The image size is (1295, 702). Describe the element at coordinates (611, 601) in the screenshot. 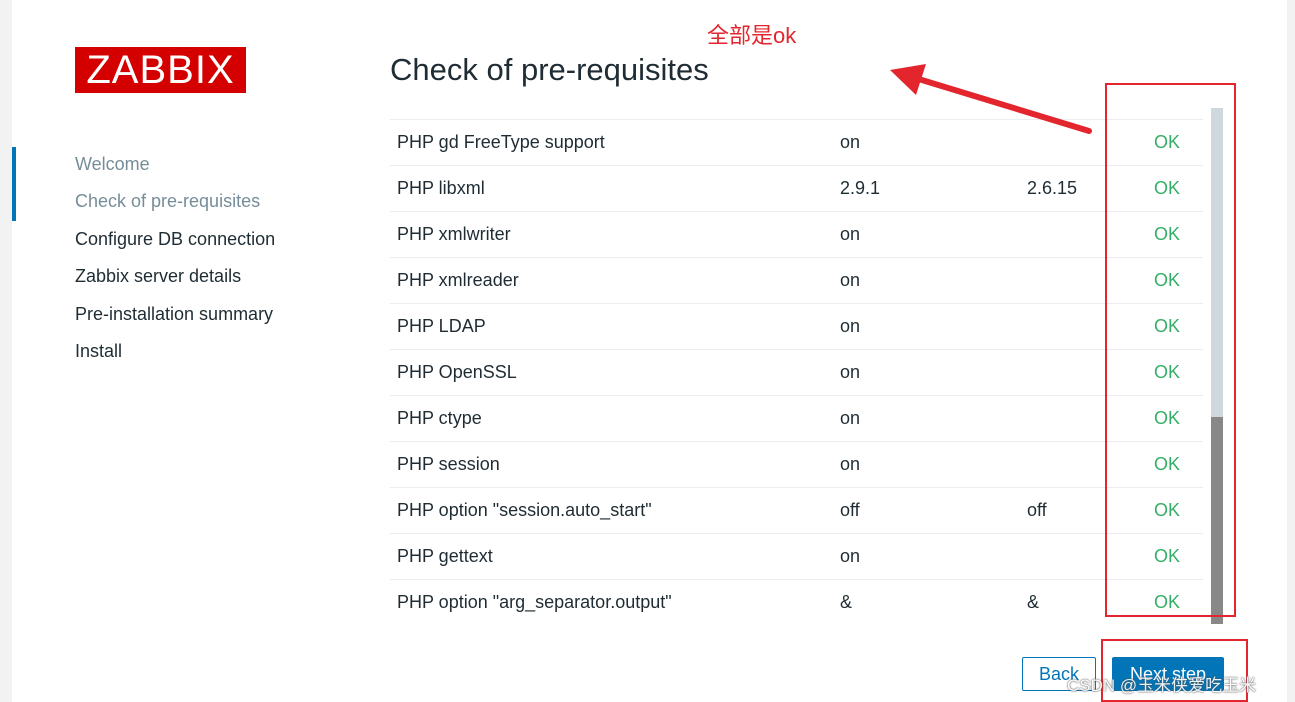

I see `requirement-name: PHP option "arg_separator.output"` at that location.